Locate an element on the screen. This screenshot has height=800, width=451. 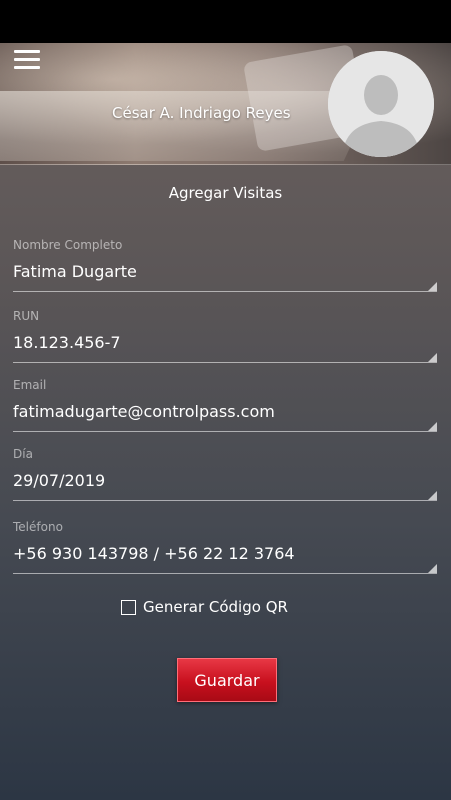
phone-field: Teléfono +56 930 143798 / +56 22 12 3764 is located at coordinates (225, 546).